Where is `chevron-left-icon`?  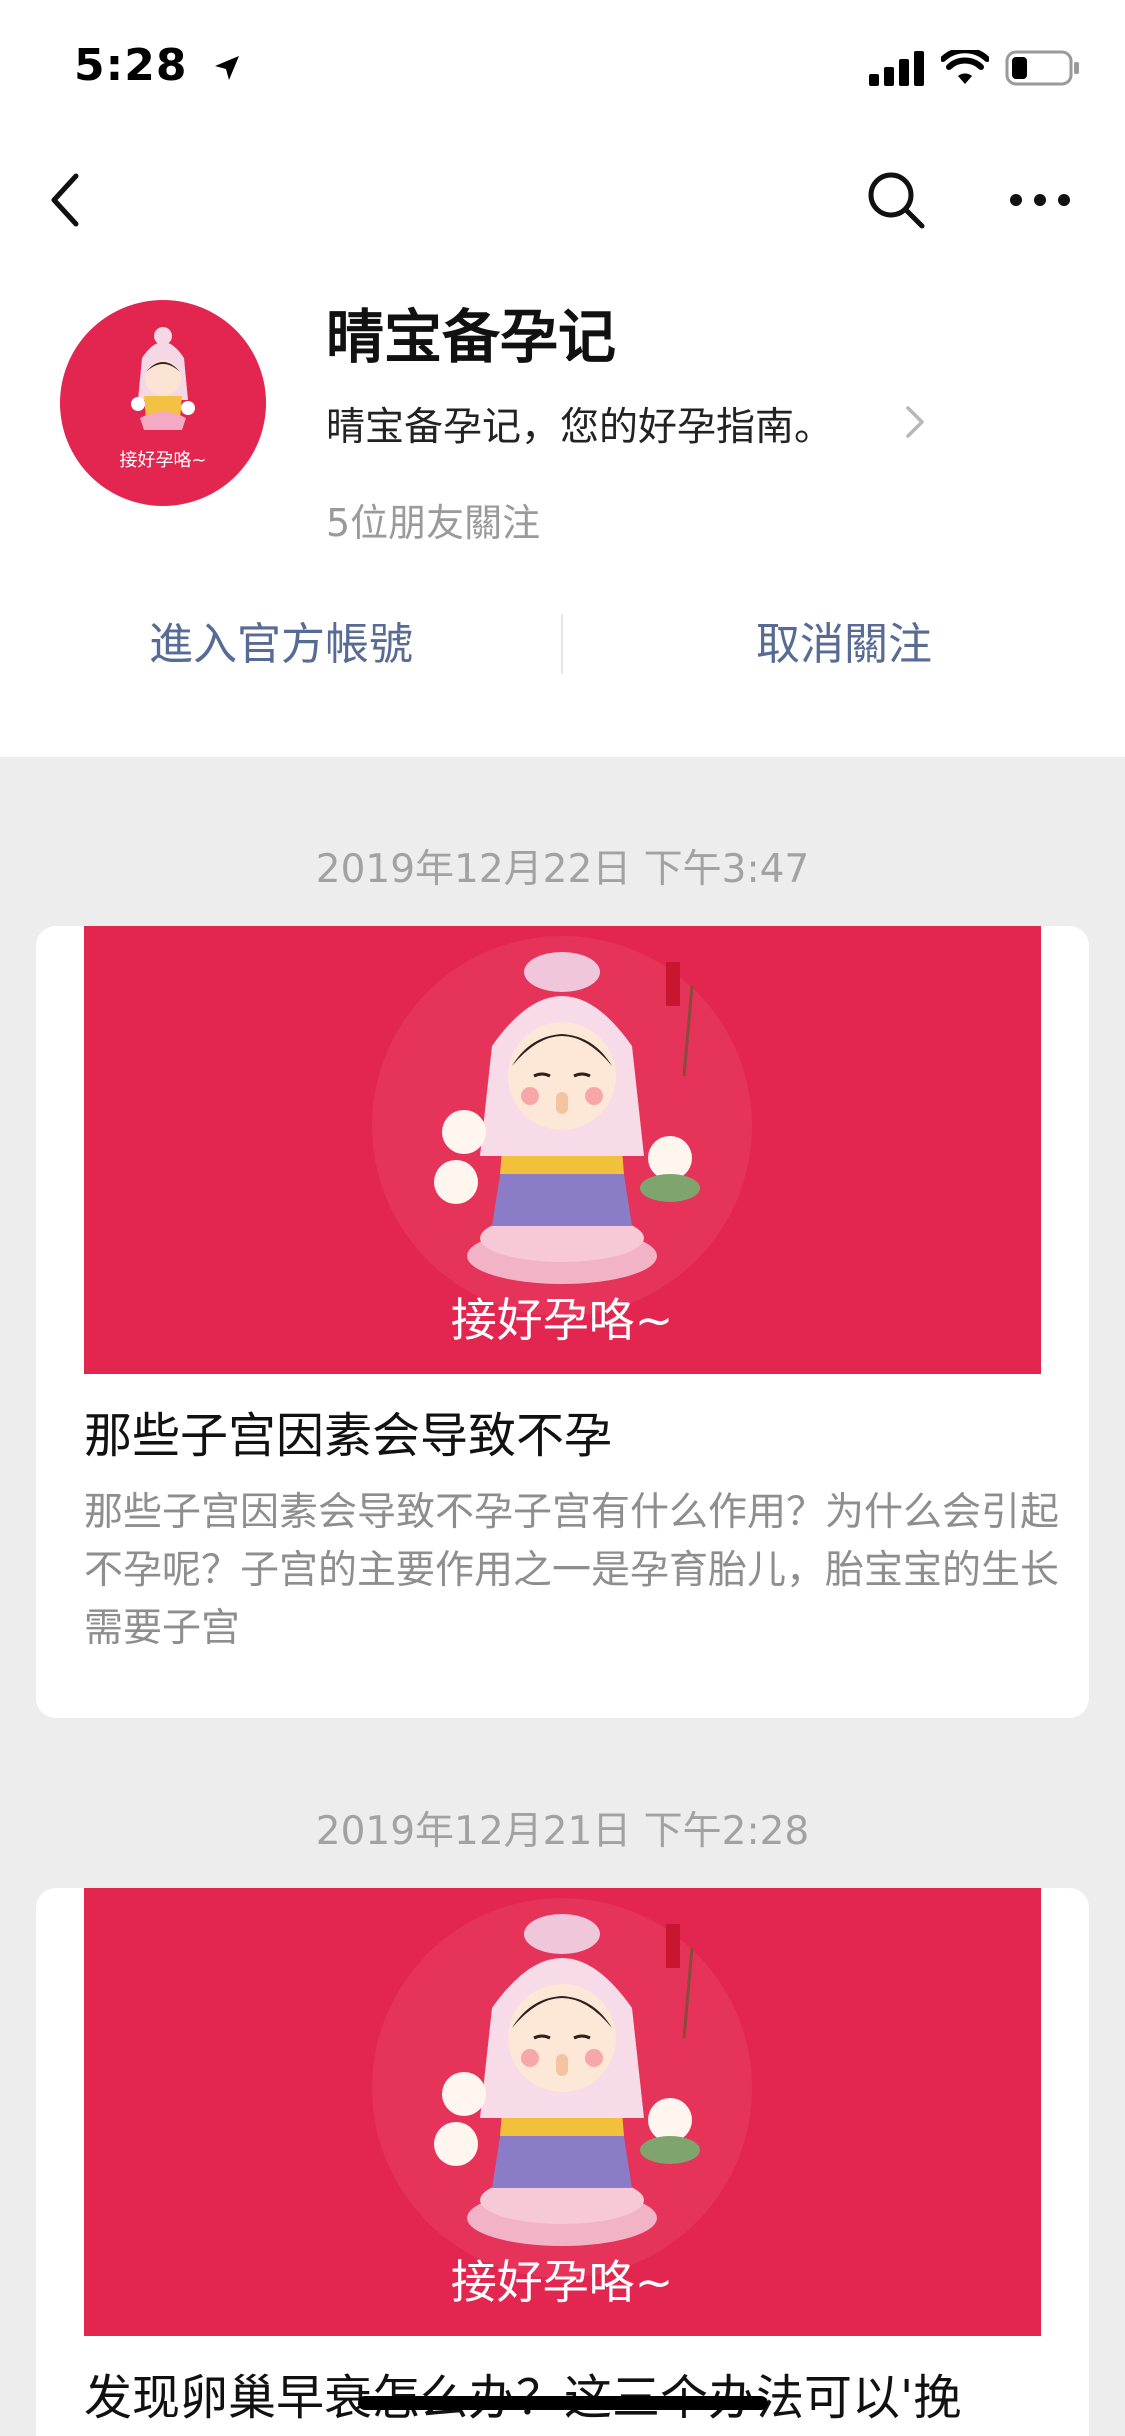
chevron-left-icon is located at coordinates (65, 200).